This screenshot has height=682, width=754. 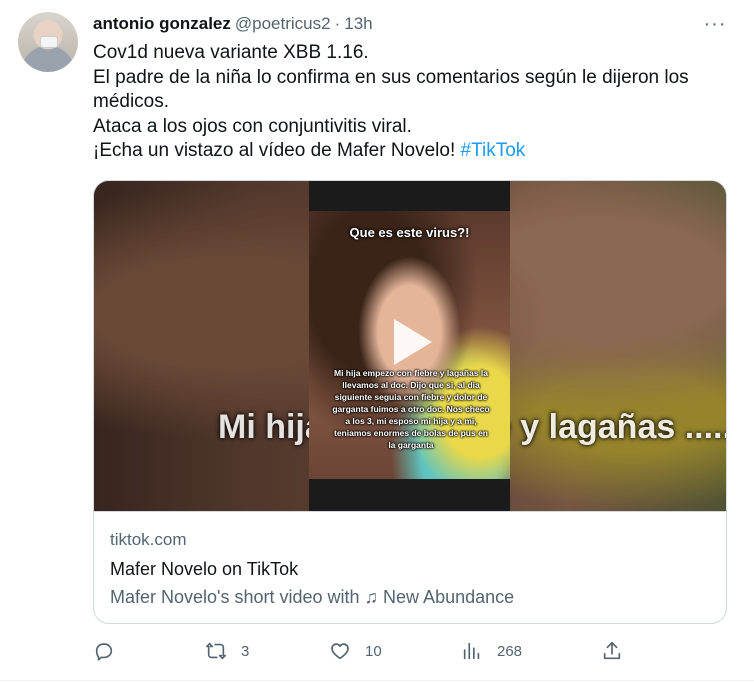 I want to click on video-caption-top: Que es este virus?!, so click(x=409, y=232).